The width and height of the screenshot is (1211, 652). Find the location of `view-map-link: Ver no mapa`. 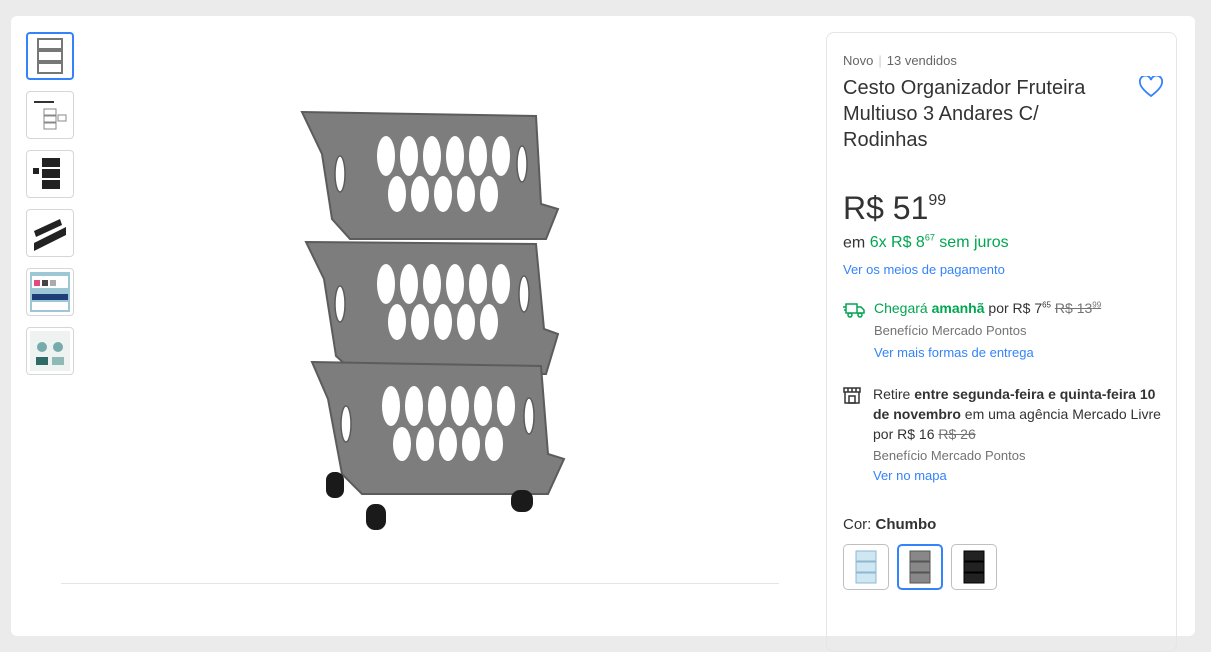

view-map-link: Ver no mapa is located at coordinates (1023, 476).